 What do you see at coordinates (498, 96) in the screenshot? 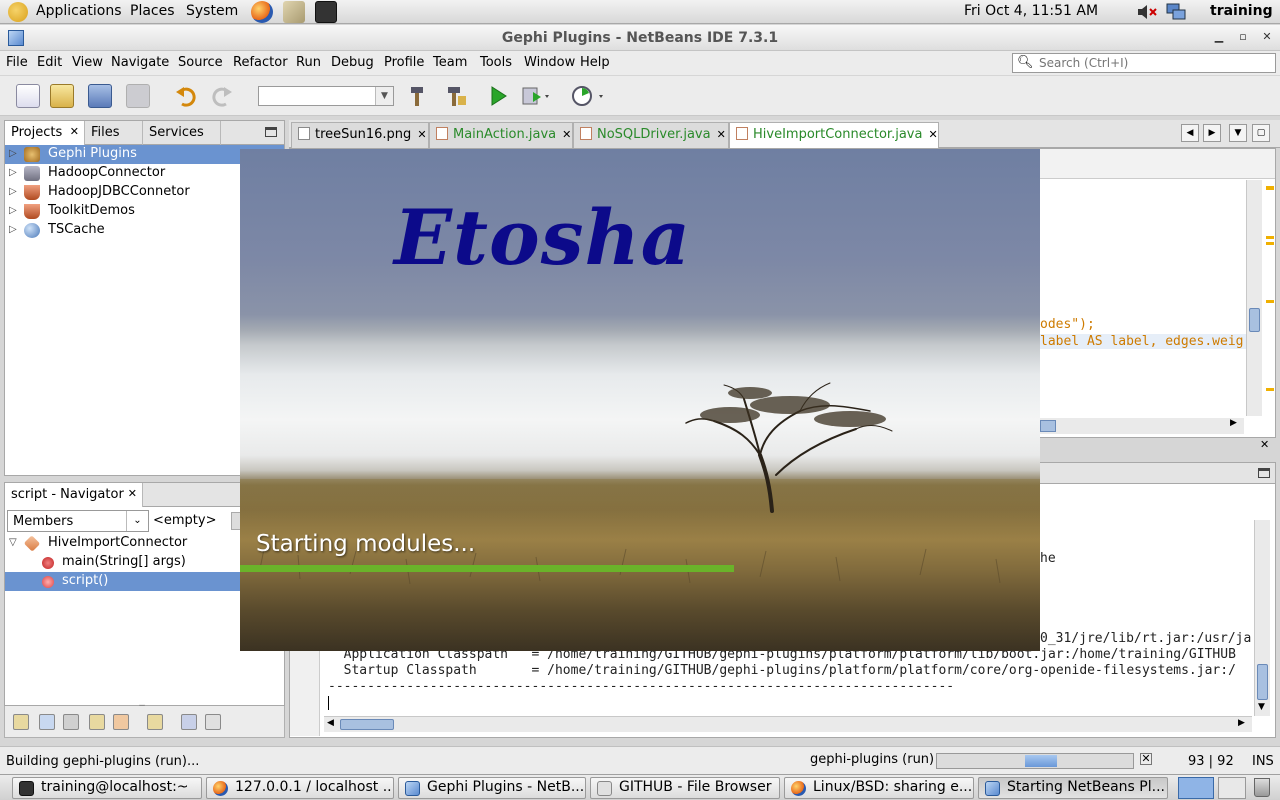
I see `run-icon` at bounding box center [498, 96].